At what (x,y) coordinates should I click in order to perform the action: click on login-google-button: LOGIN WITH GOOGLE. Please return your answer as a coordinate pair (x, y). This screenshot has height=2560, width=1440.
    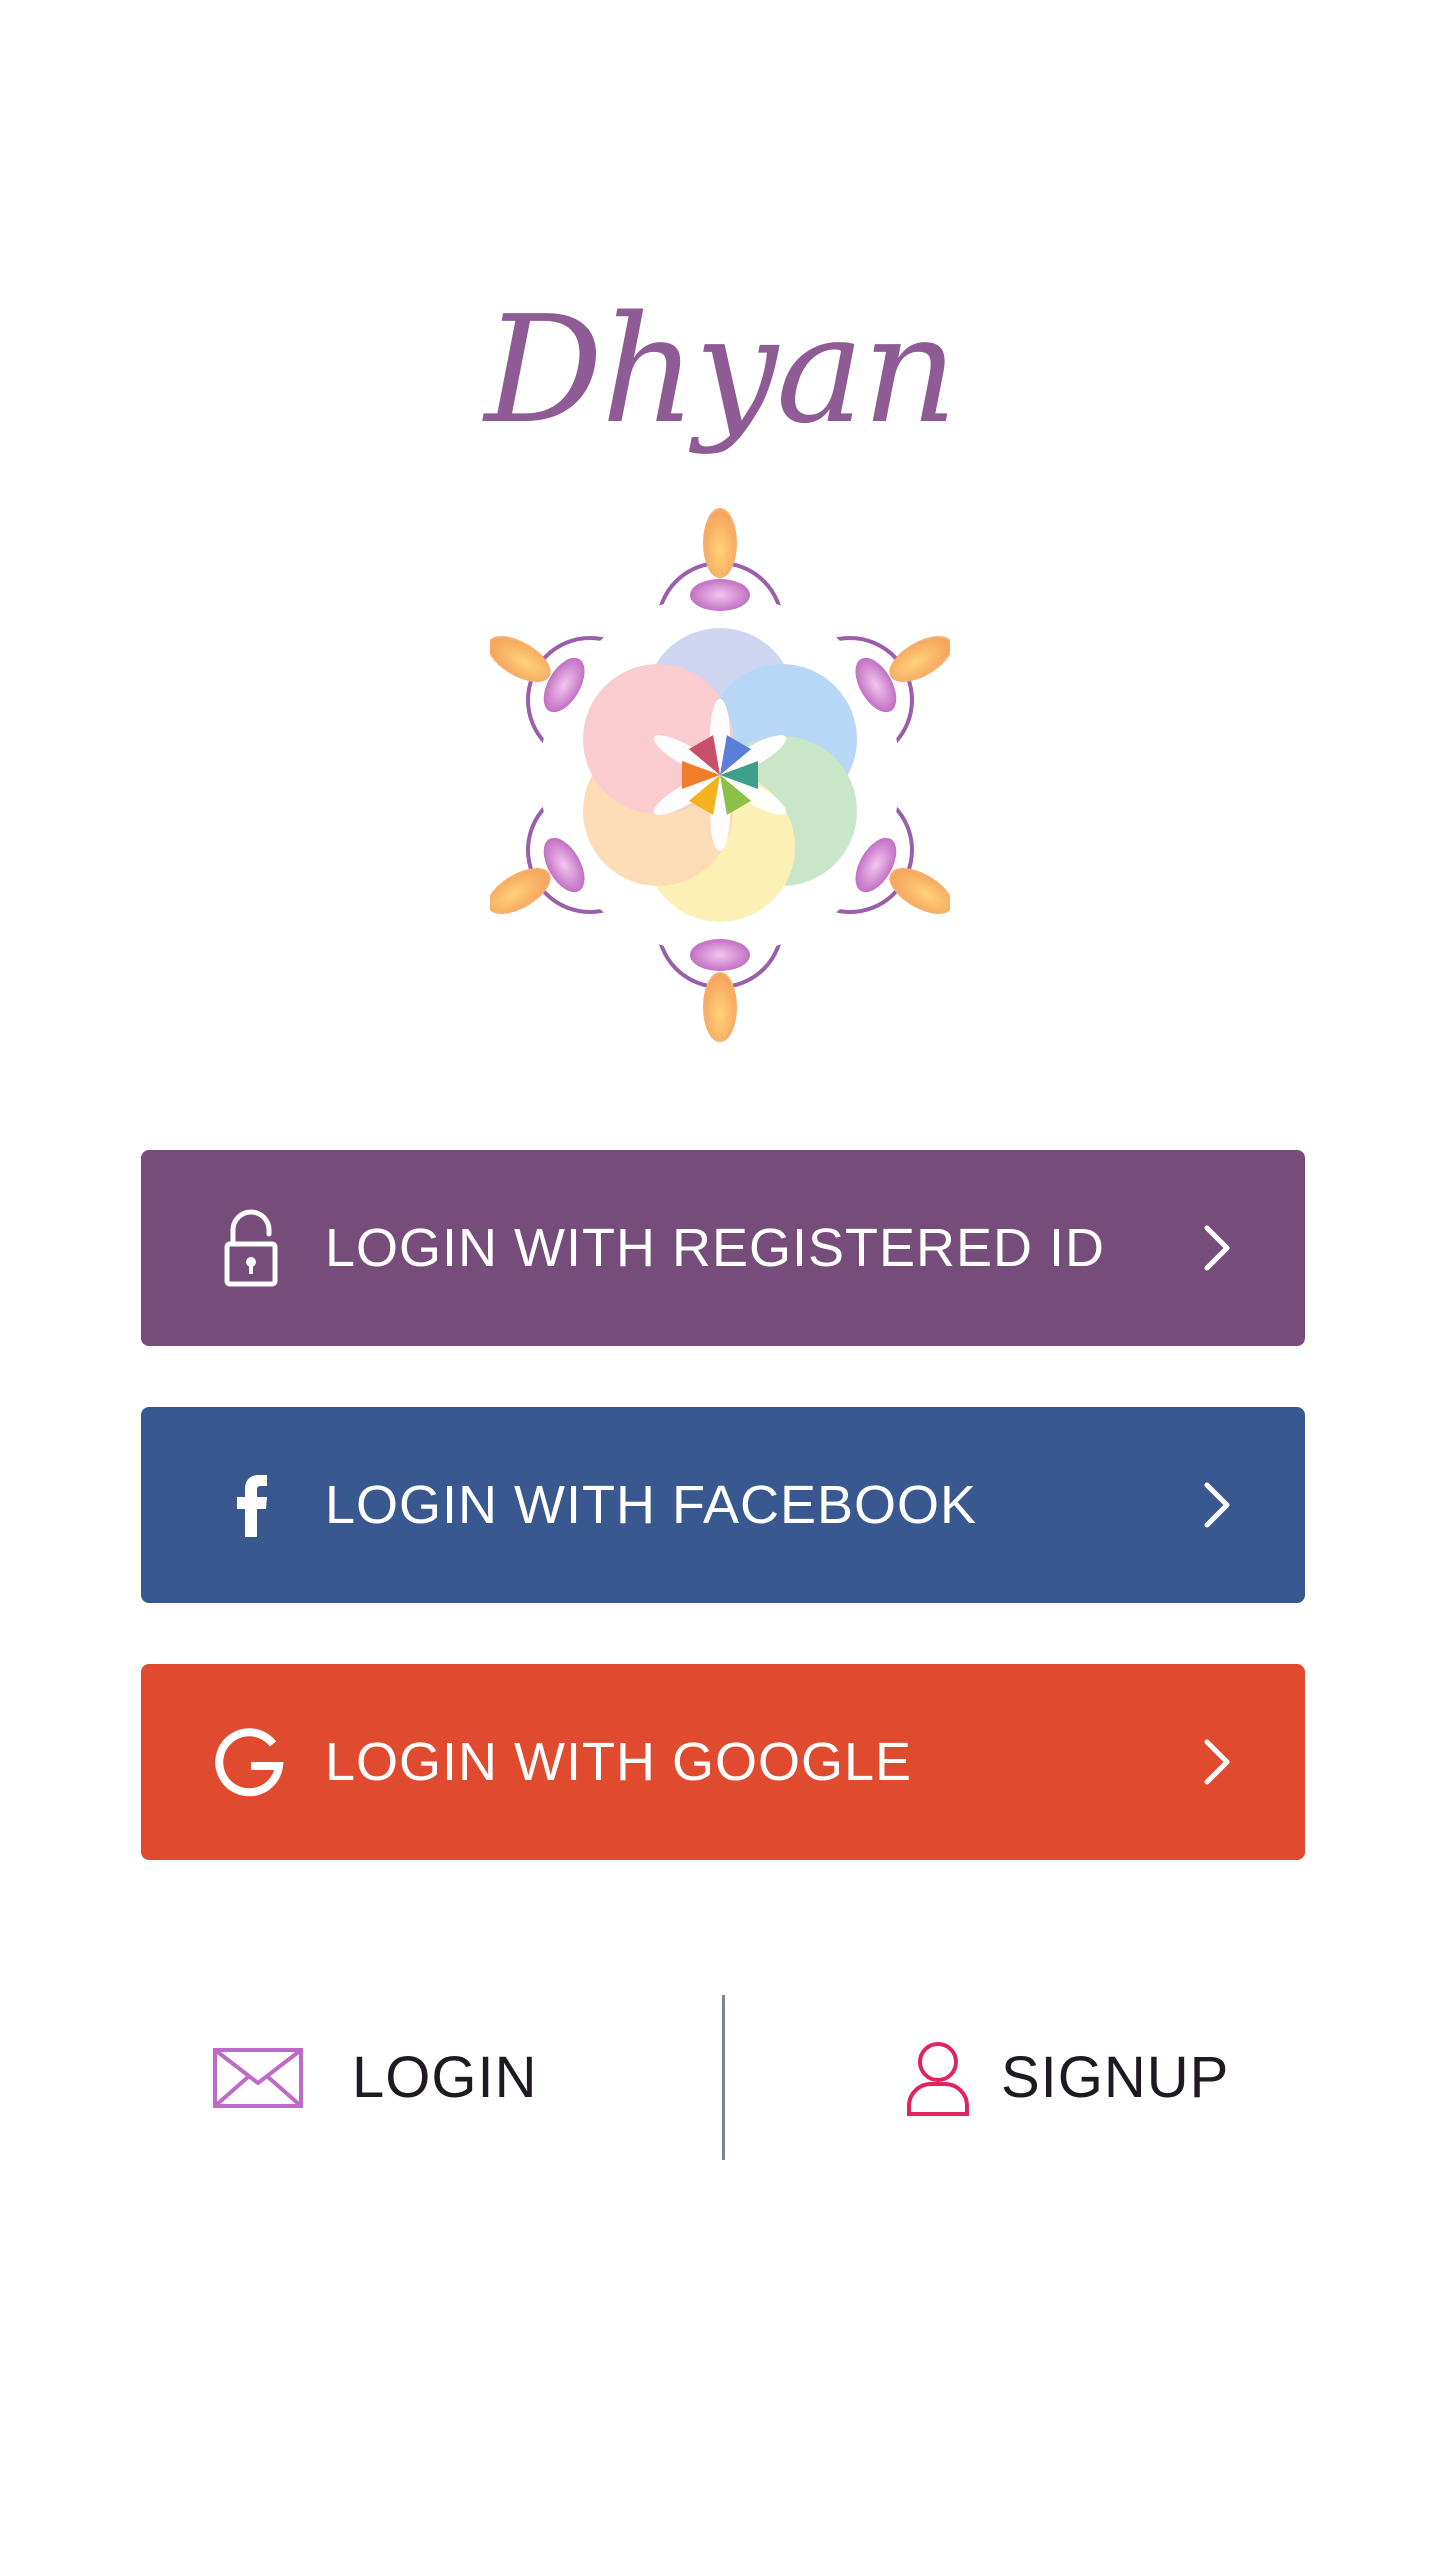
    Looking at the image, I should click on (723, 1762).